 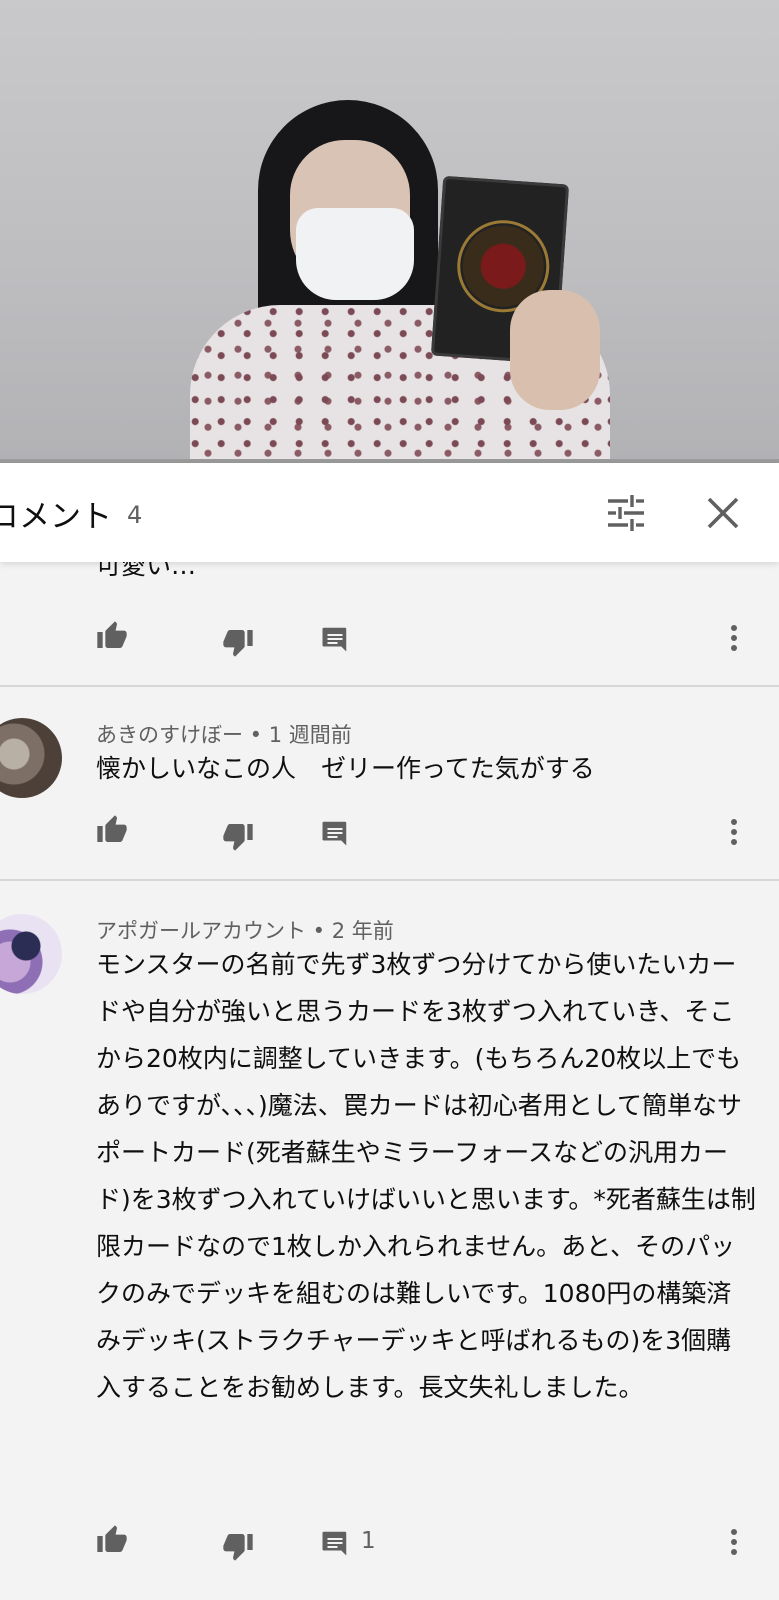 What do you see at coordinates (355, 254) in the screenshot?
I see `video-person-mask` at bounding box center [355, 254].